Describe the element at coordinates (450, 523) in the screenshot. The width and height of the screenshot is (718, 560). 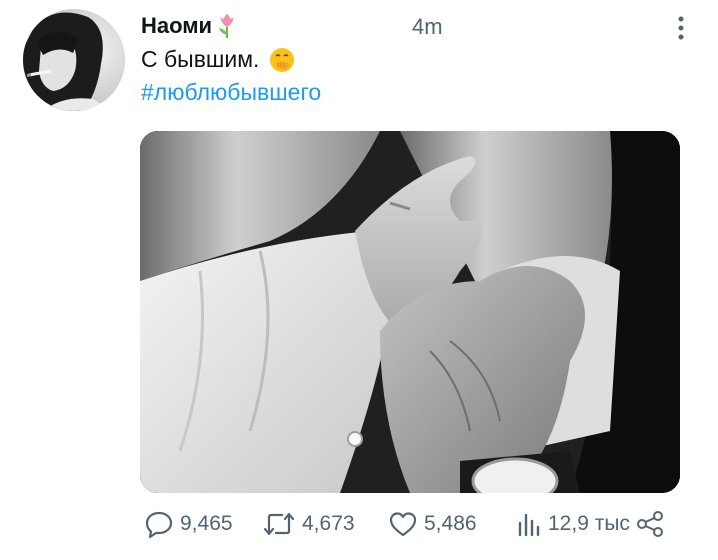
I see `like-count: 5,486` at that location.